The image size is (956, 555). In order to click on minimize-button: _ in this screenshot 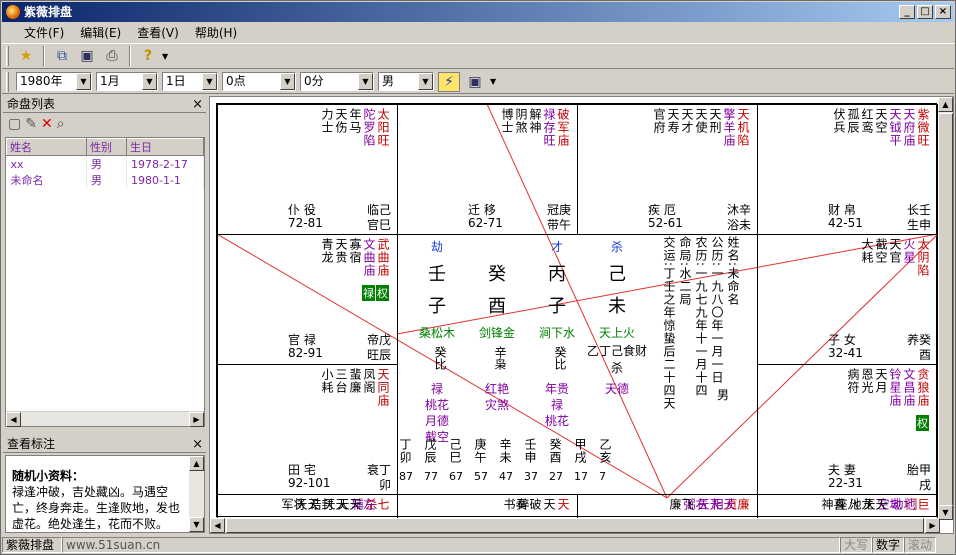, I will do `click(907, 12)`.